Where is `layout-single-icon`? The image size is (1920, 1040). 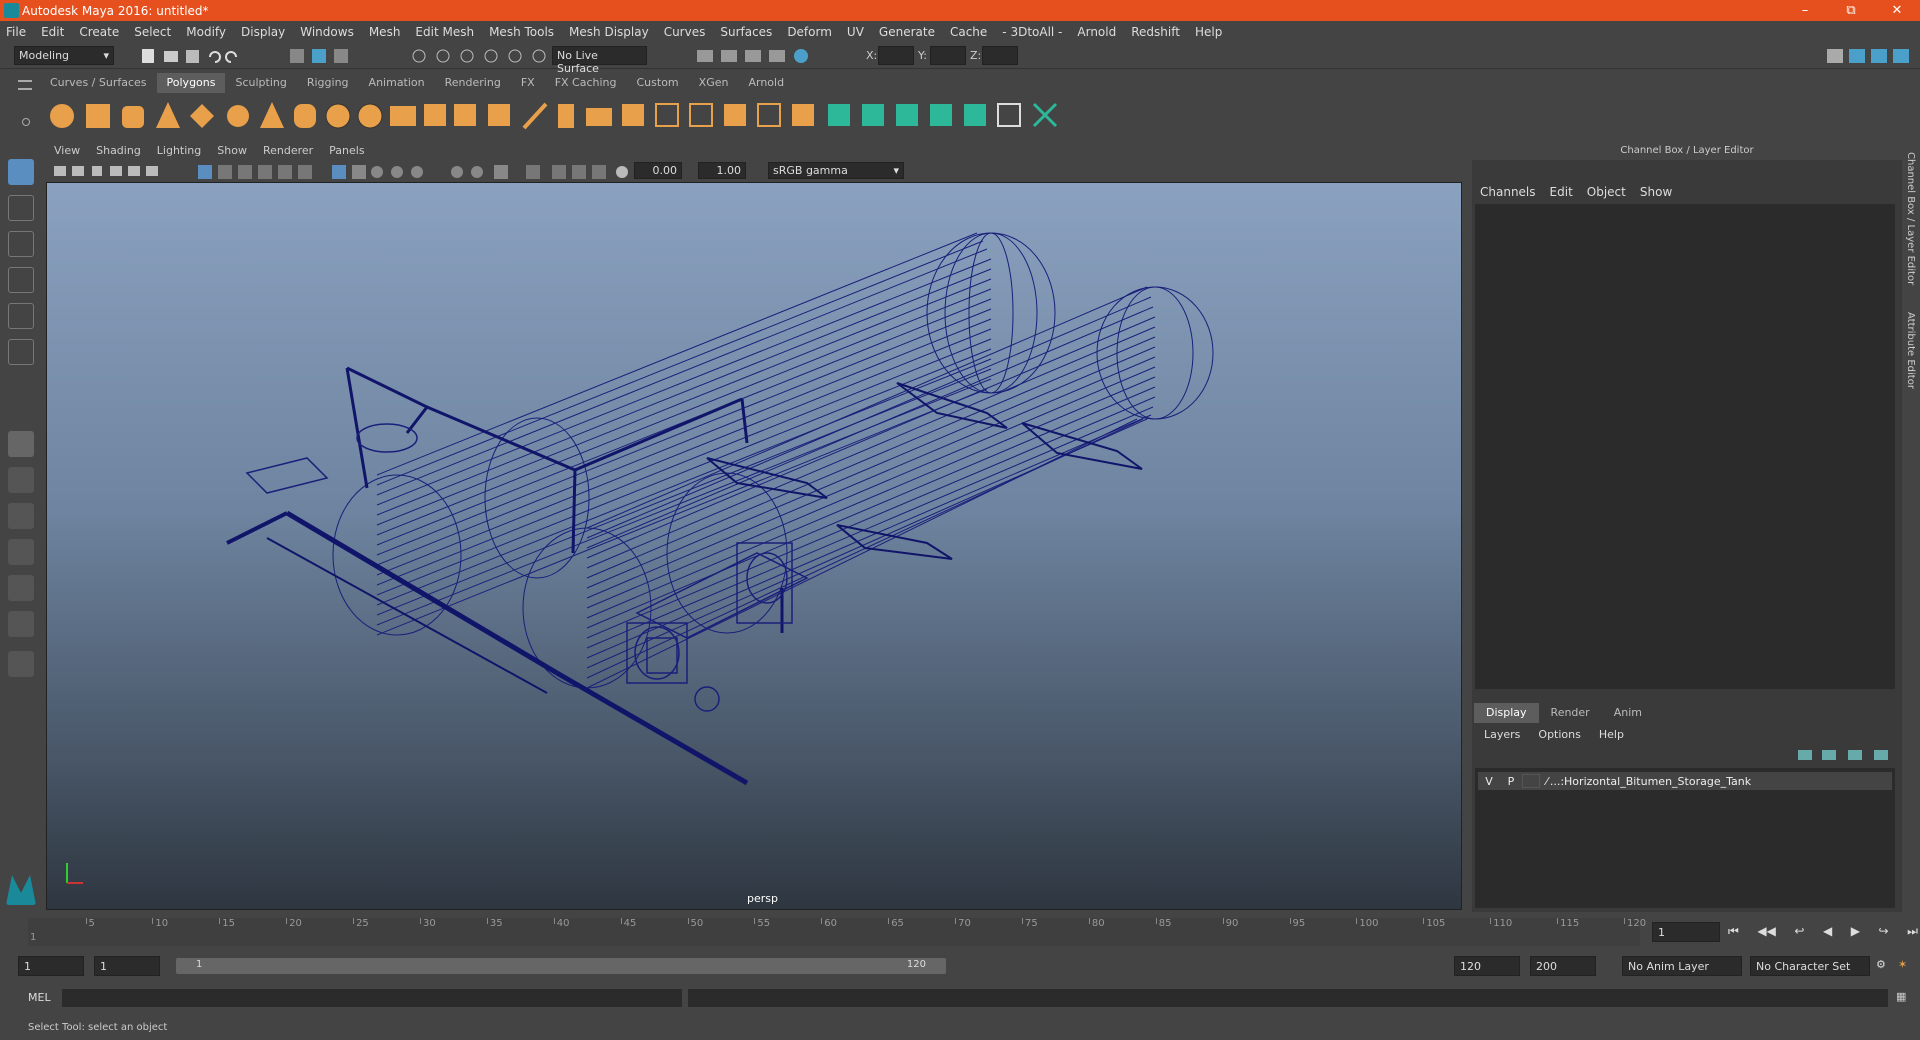 layout-single-icon is located at coordinates (21, 444).